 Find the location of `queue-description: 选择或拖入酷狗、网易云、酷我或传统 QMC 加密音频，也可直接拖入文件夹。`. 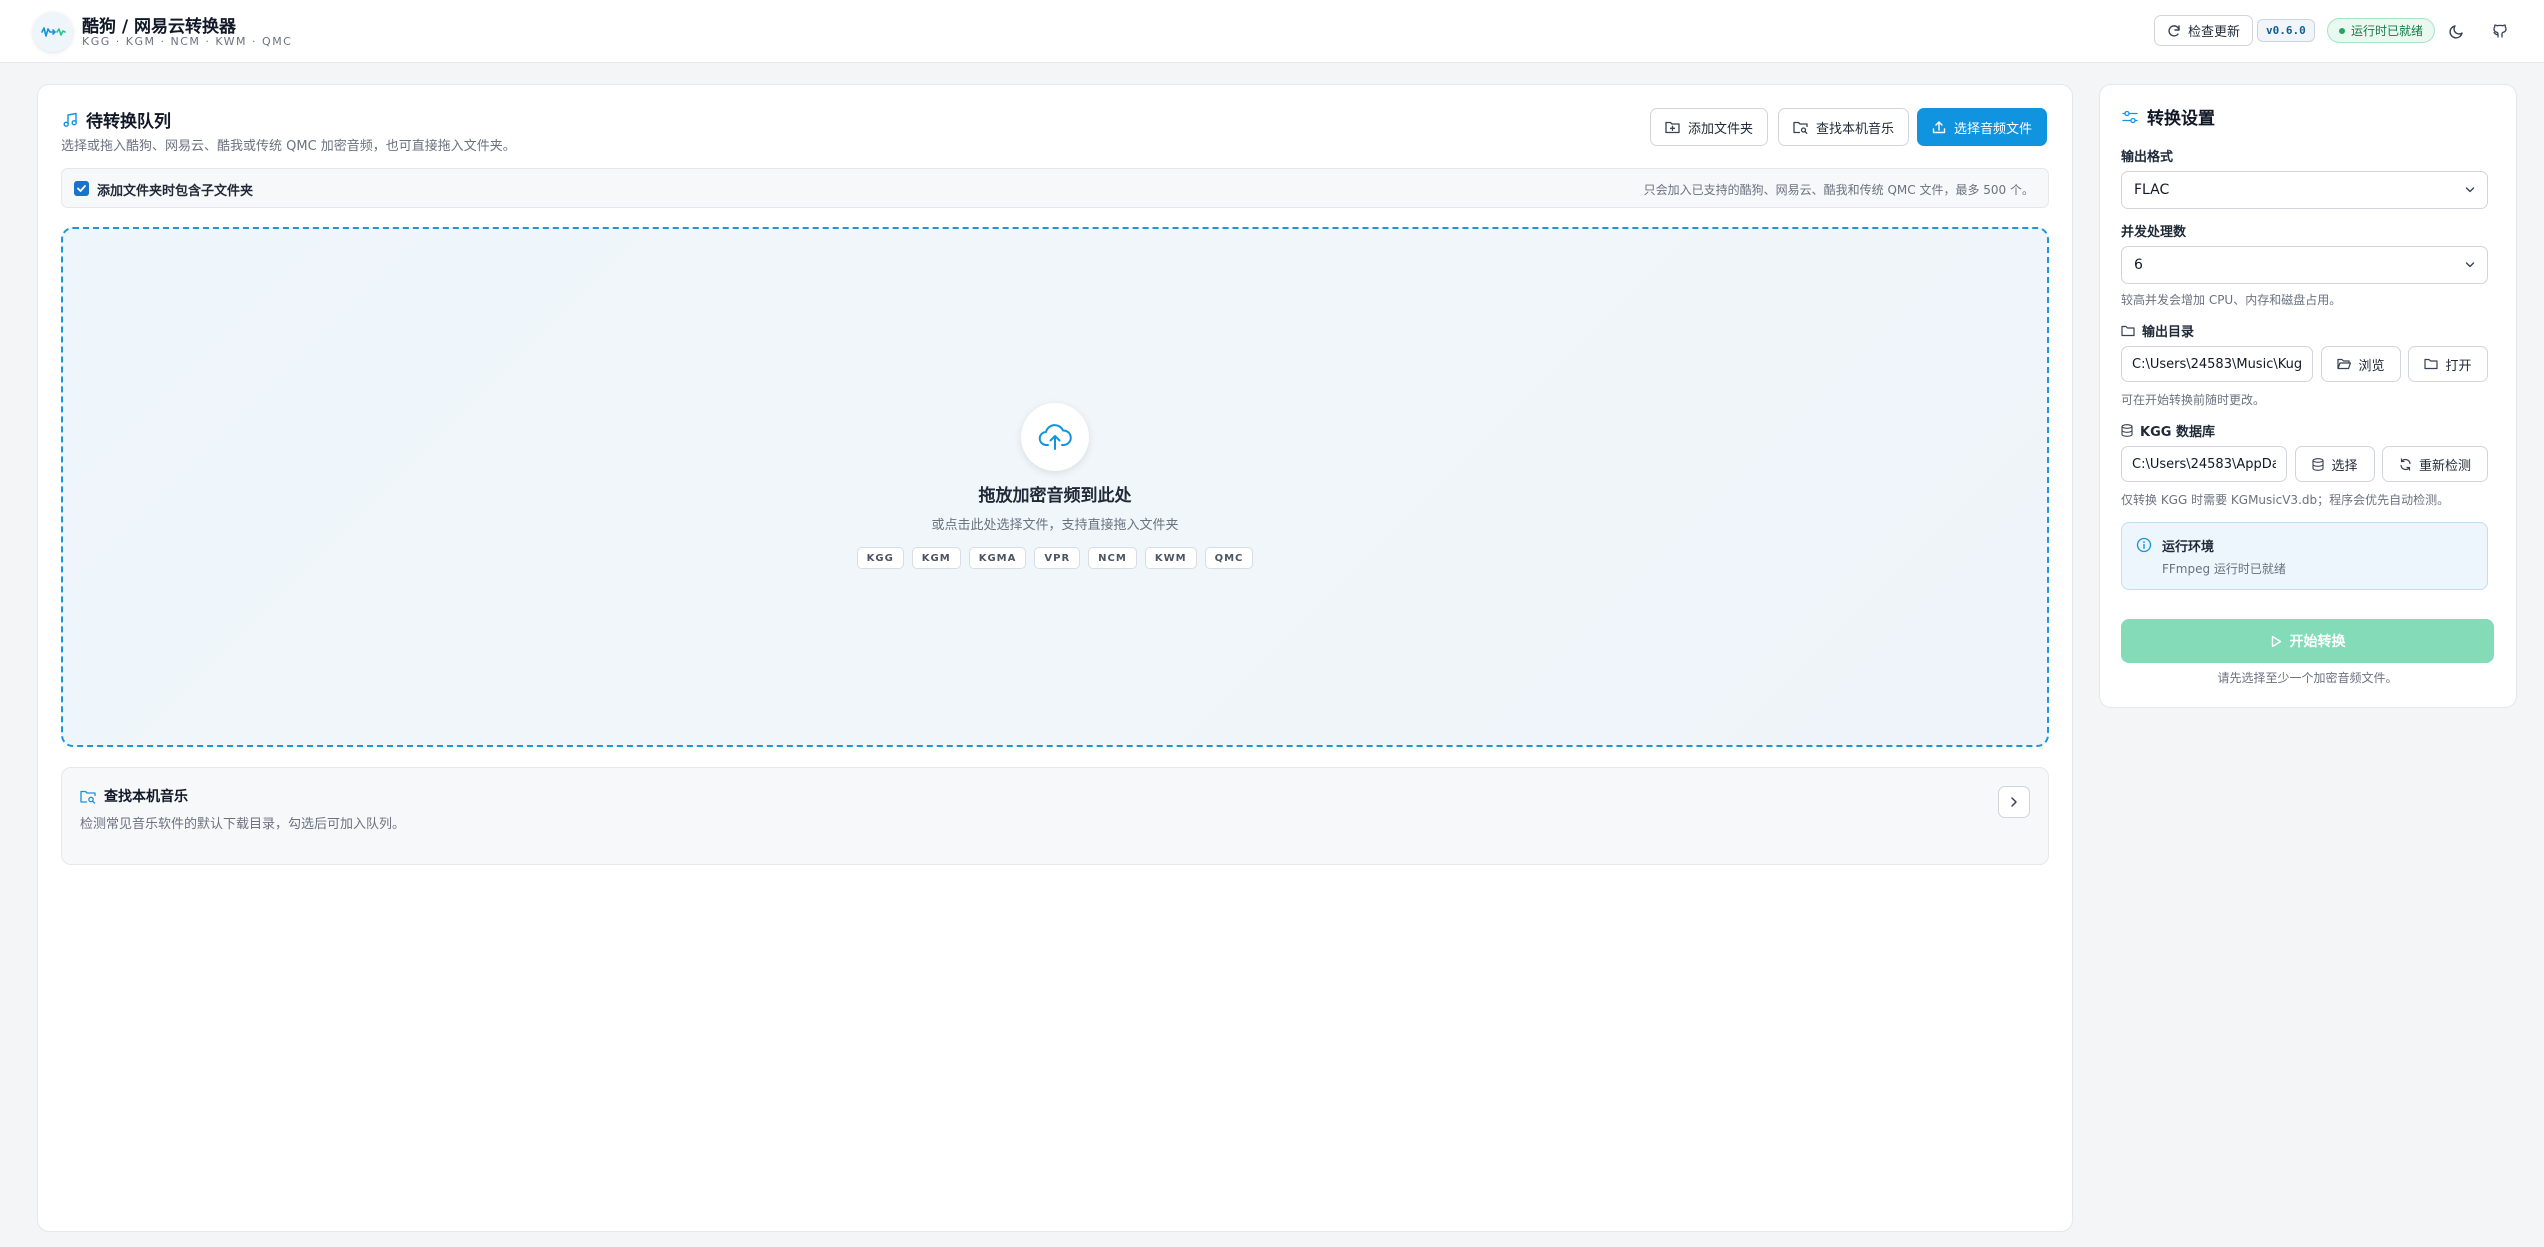

queue-description: 选择或拖入酷狗、网易云、酷我或传统 QMC 加密音频，也可直接拖入文件夹。 is located at coordinates (288, 146).